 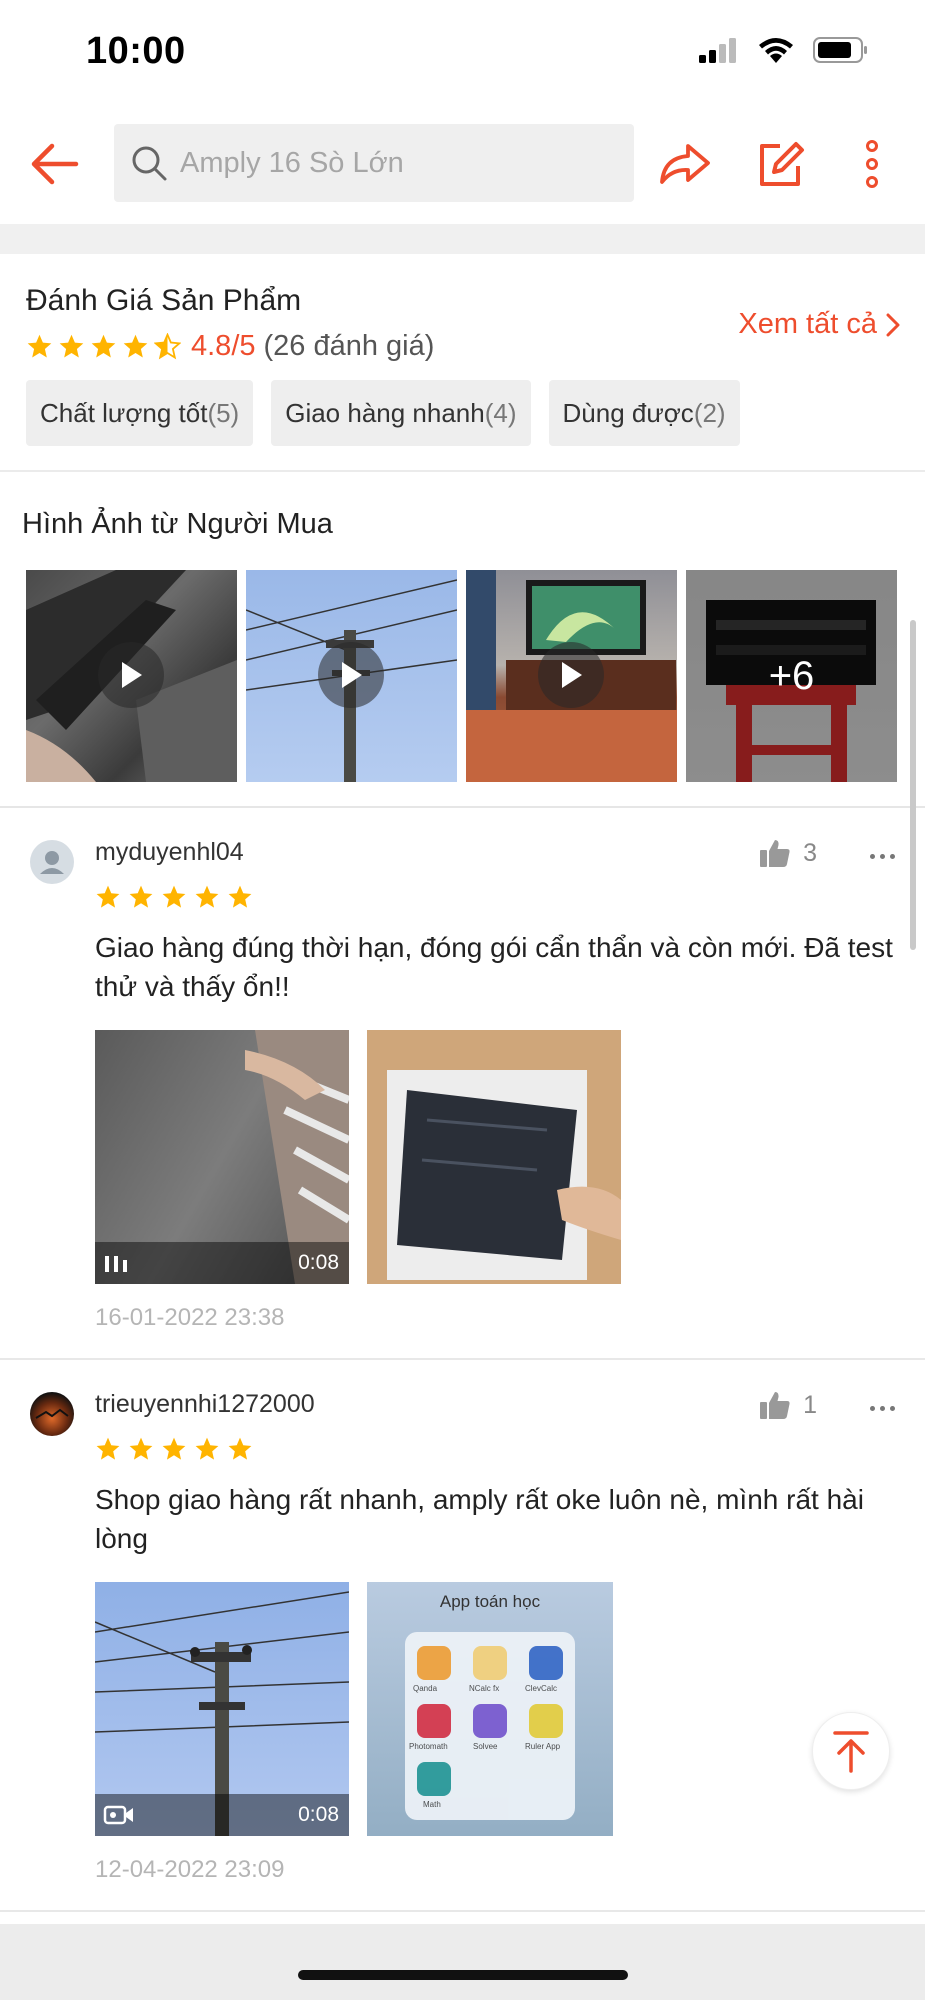 What do you see at coordinates (169, 852) in the screenshot?
I see `review-username: myduyenhl04` at bounding box center [169, 852].